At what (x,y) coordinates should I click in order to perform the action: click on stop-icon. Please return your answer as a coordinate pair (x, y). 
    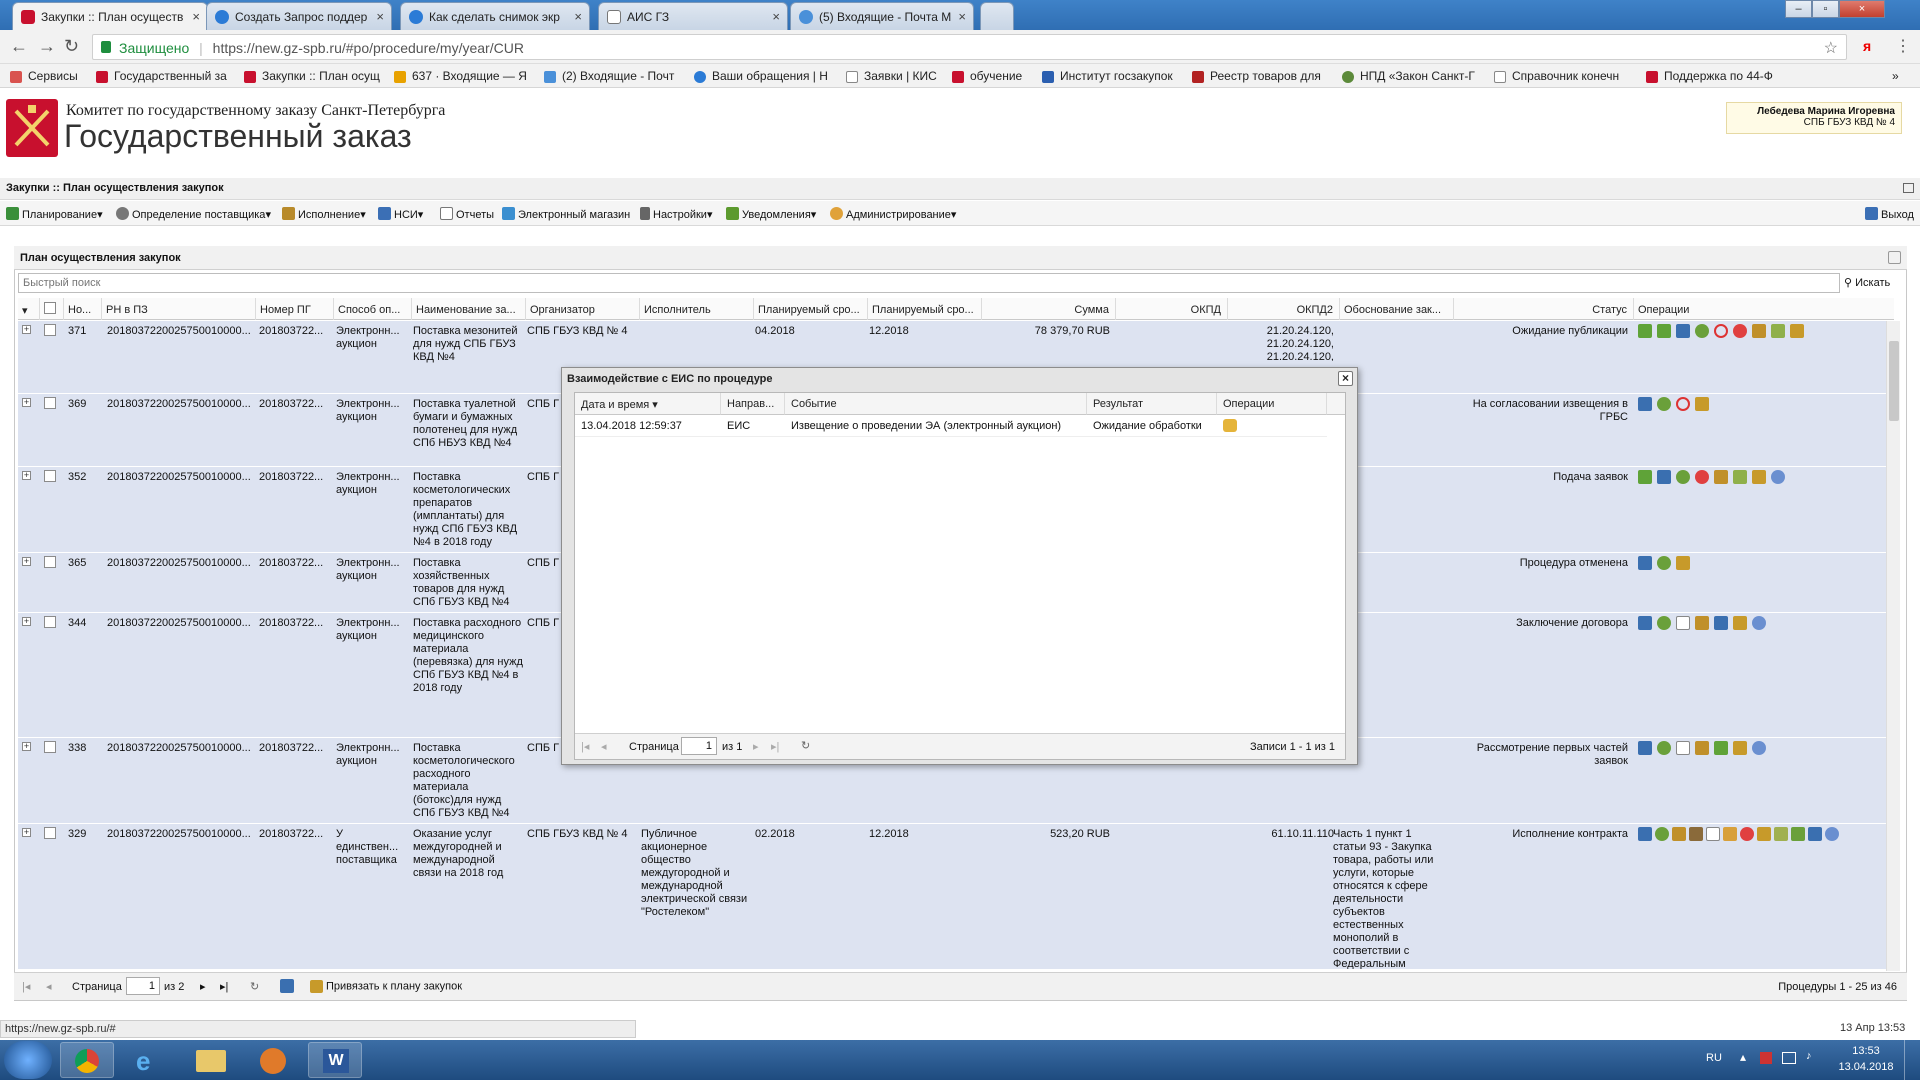
    Looking at the image, I should click on (1740, 331).